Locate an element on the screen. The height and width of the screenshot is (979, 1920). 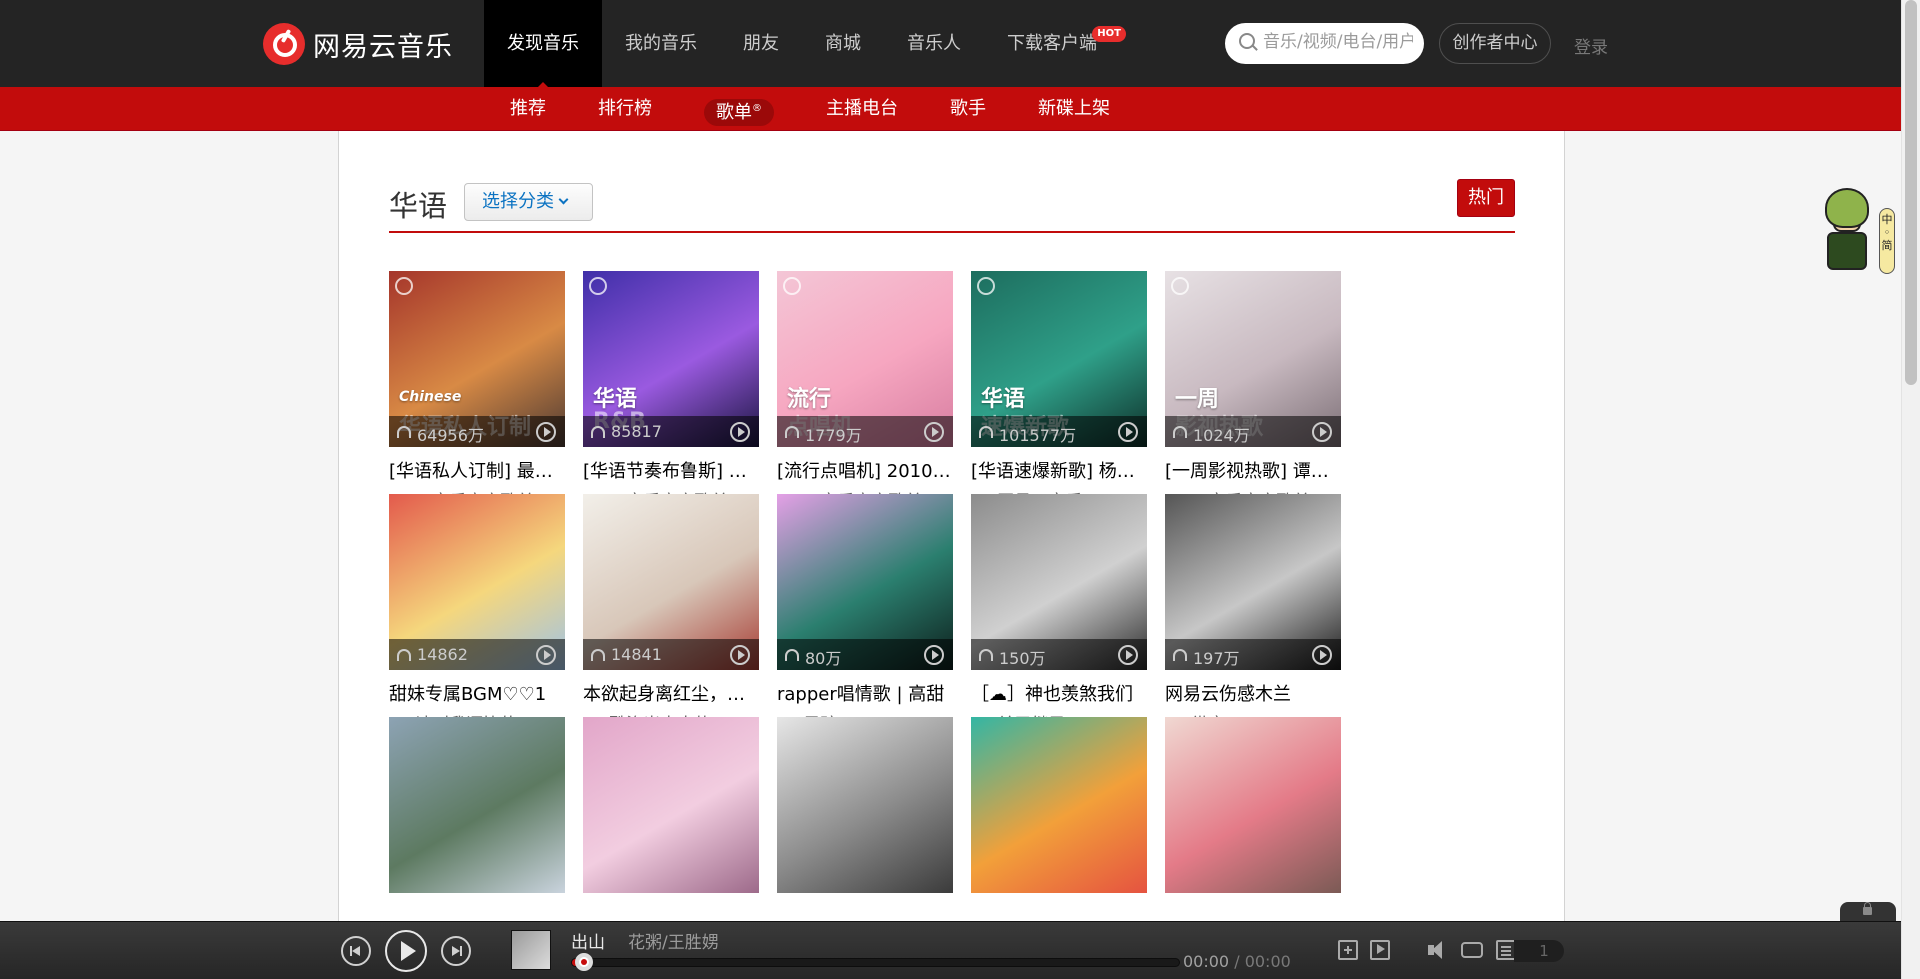
progress-bar is located at coordinates (875, 962).